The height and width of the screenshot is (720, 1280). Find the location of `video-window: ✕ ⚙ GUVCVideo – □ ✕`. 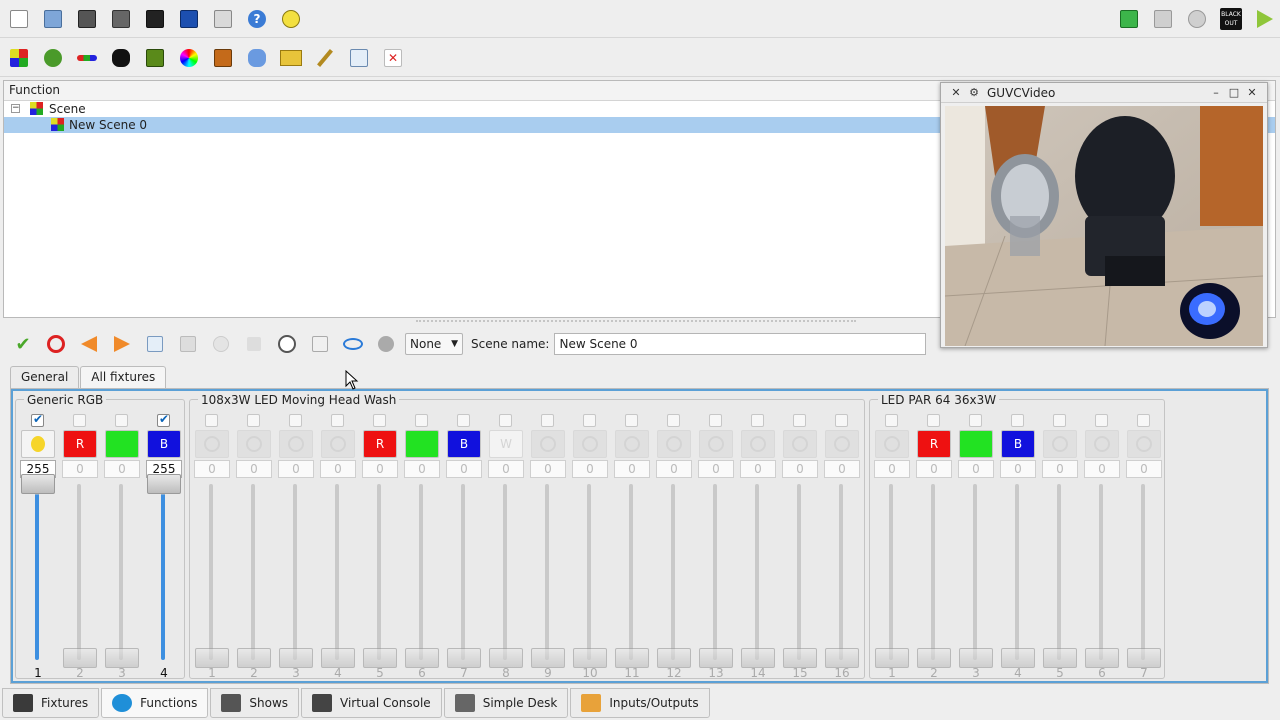

video-window: ✕ ⚙ GUVCVideo – □ ✕ is located at coordinates (1104, 215).